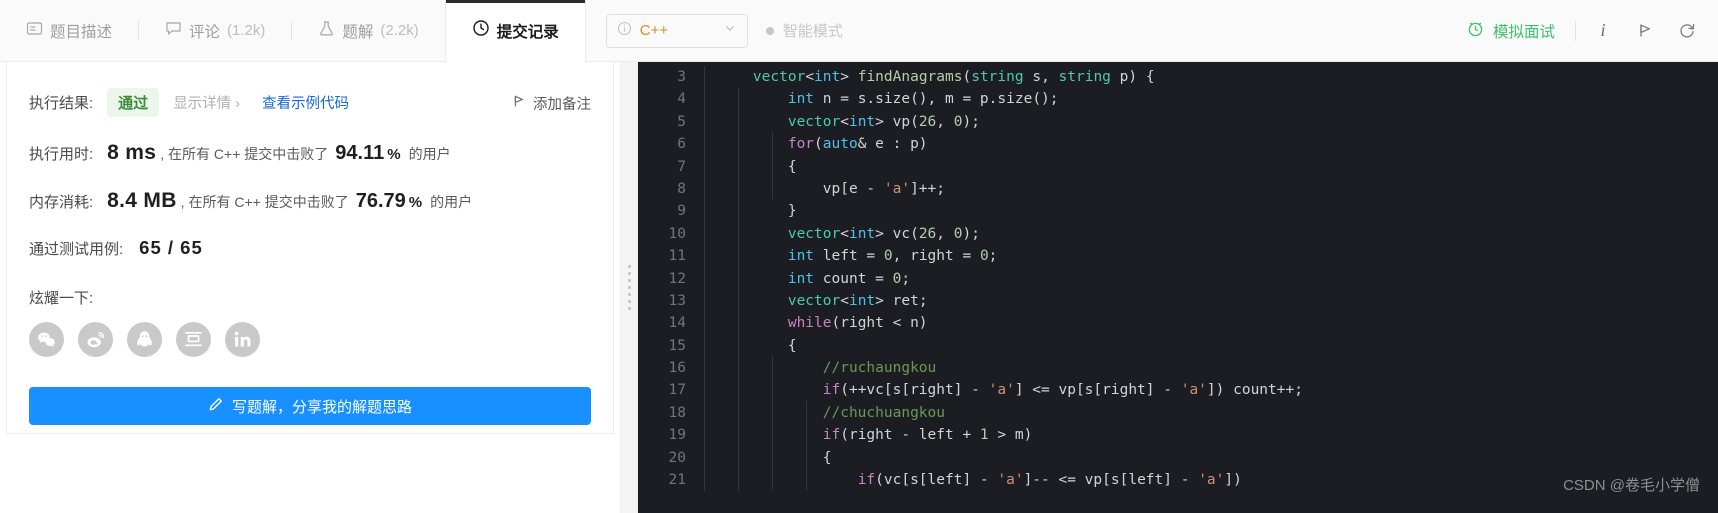  Describe the element at coordinates (892, 256) in the screenshot. I see `code-line: int left = 0, right = 0;` at that location.